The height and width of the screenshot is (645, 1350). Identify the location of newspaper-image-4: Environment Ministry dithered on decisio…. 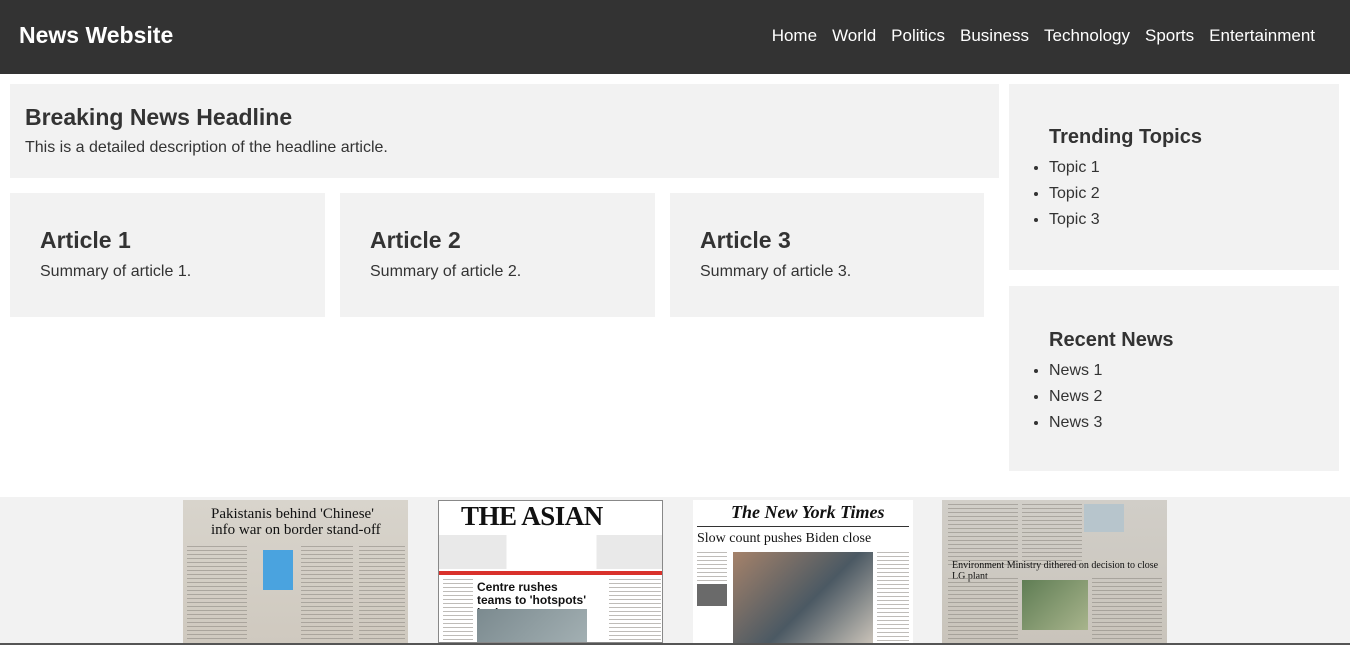
(1054, 571).